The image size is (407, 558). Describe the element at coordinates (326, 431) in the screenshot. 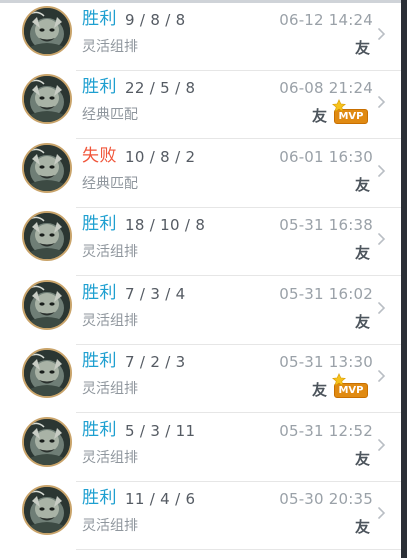

I see `match-time: 05-31 12:52` at that location.